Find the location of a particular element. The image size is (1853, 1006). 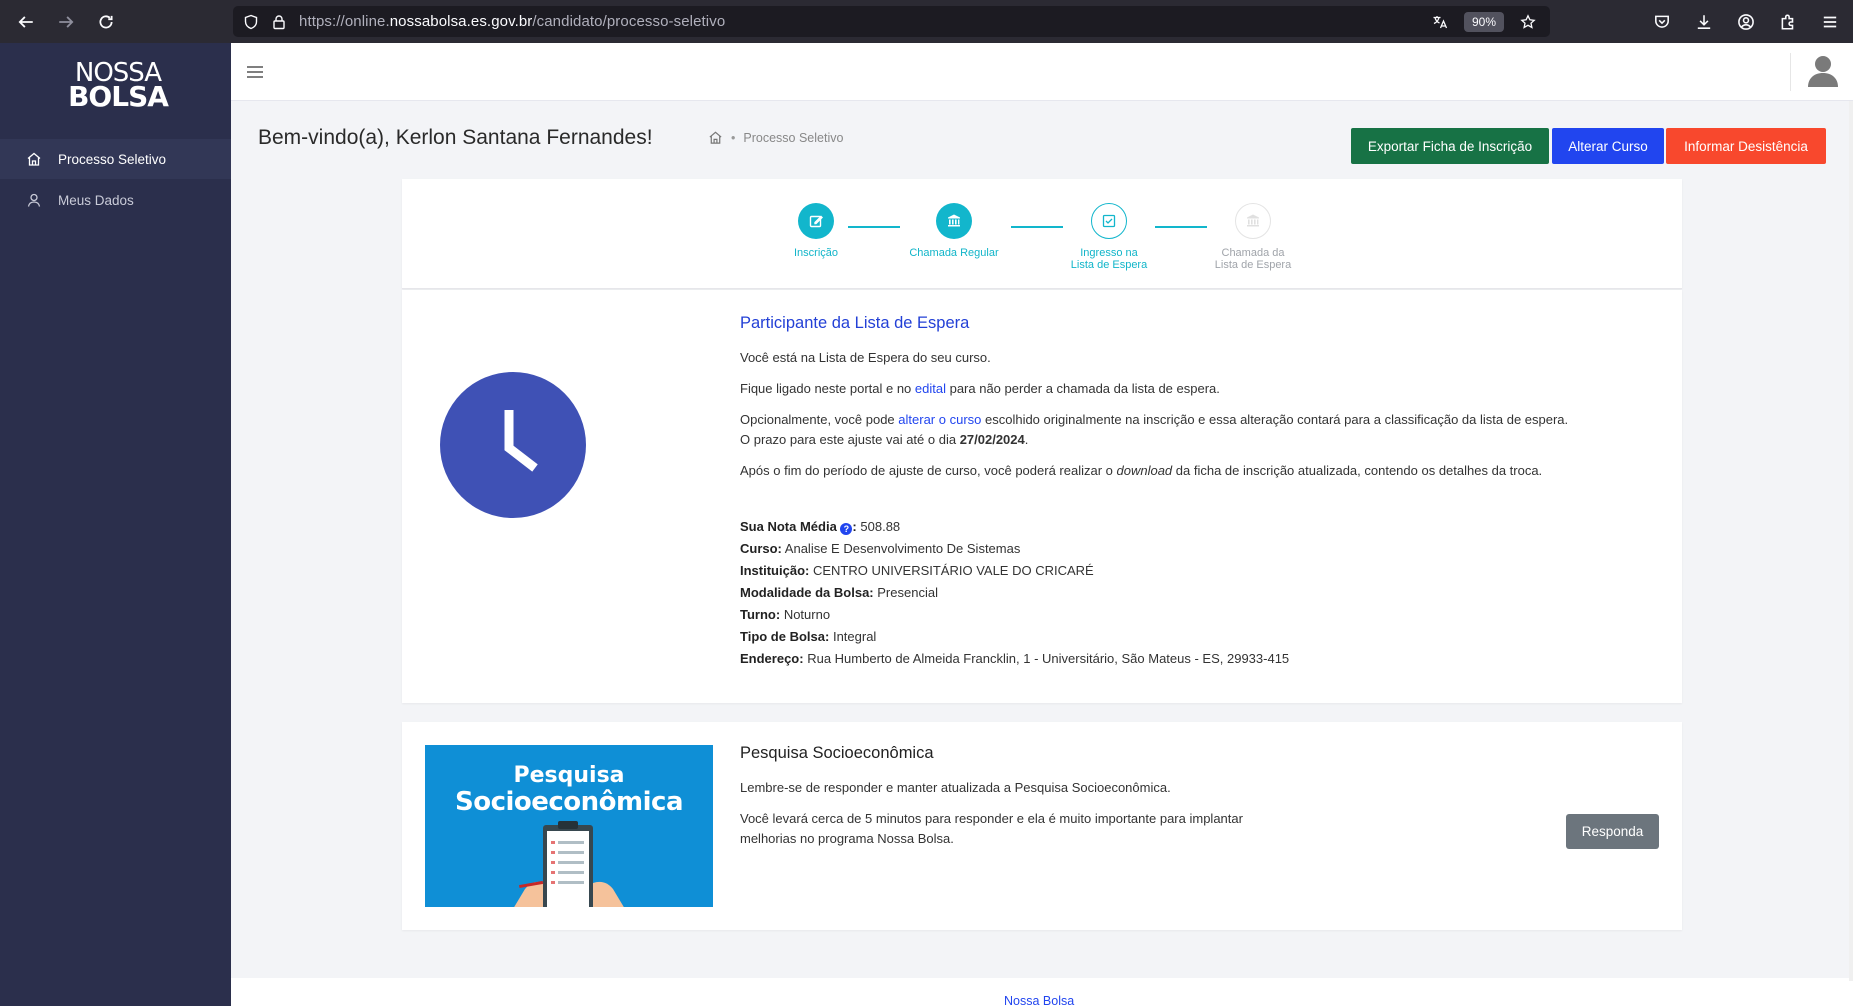

sidebar-item-meus-dados: Meus Dados is located at coordinates (115, 200).